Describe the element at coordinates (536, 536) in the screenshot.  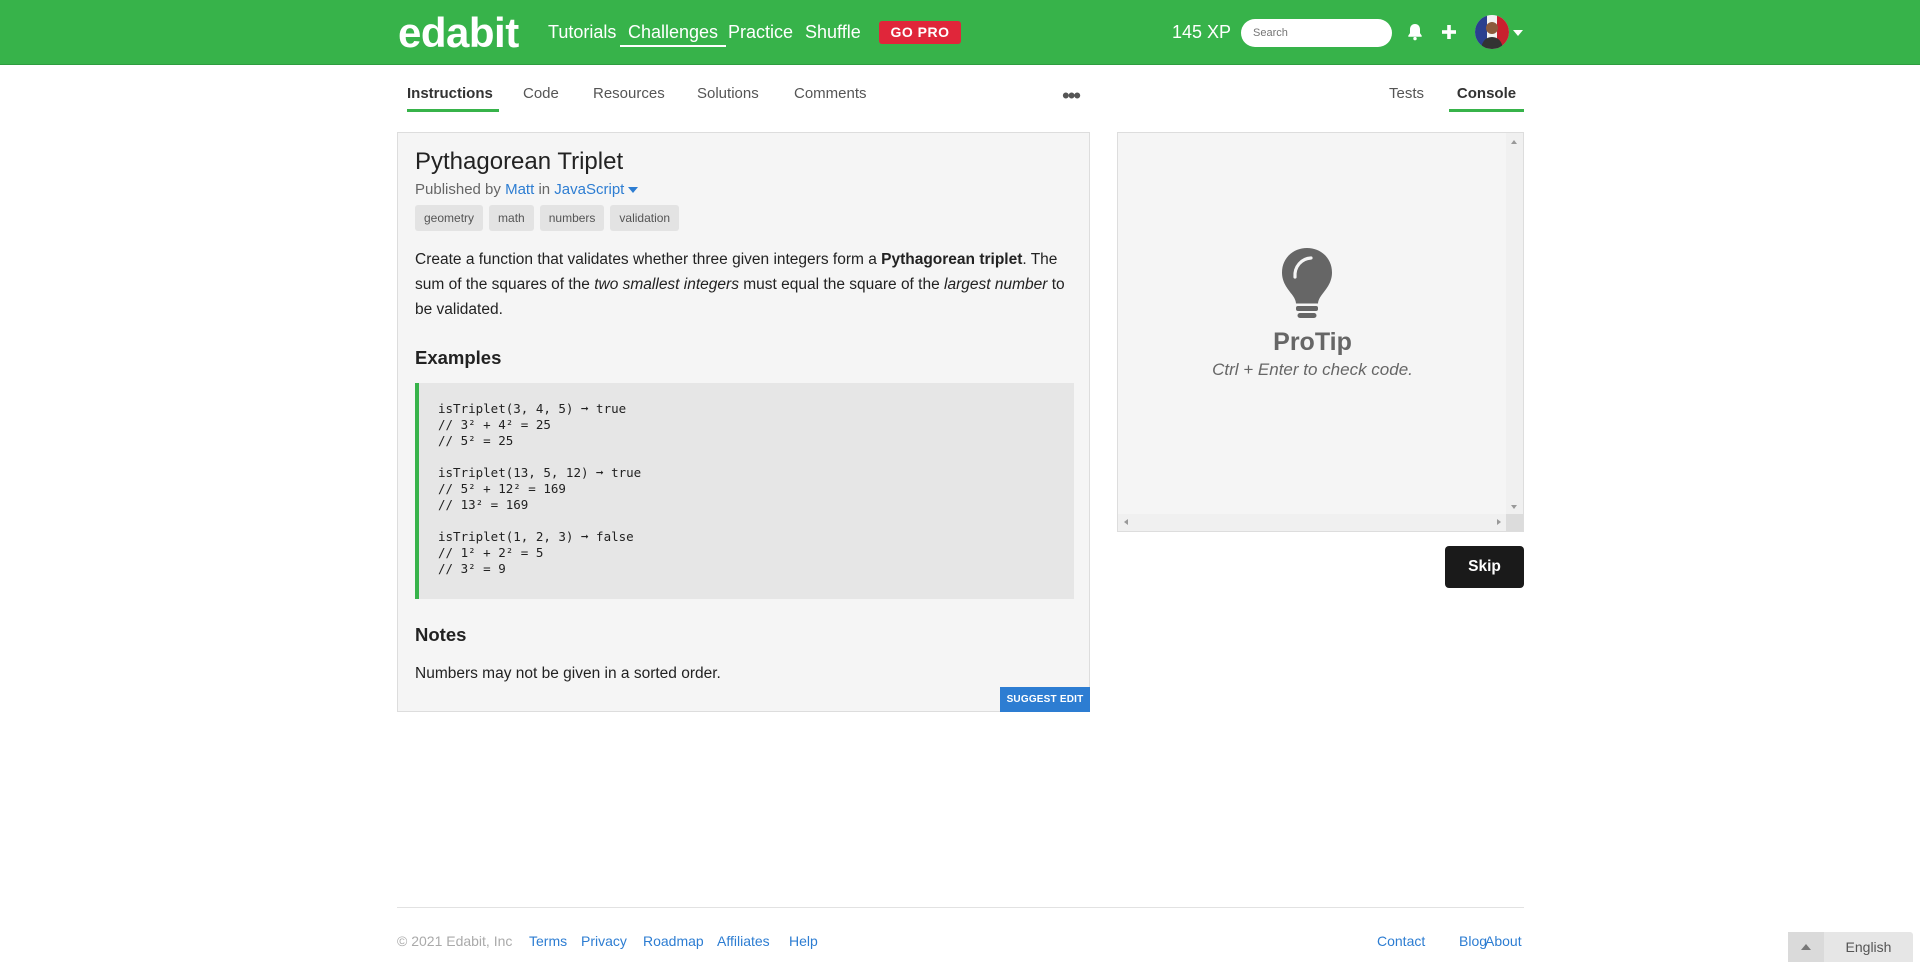
I see `code-line: isTriplet(1, 2, 3) ➞ false` at that location.